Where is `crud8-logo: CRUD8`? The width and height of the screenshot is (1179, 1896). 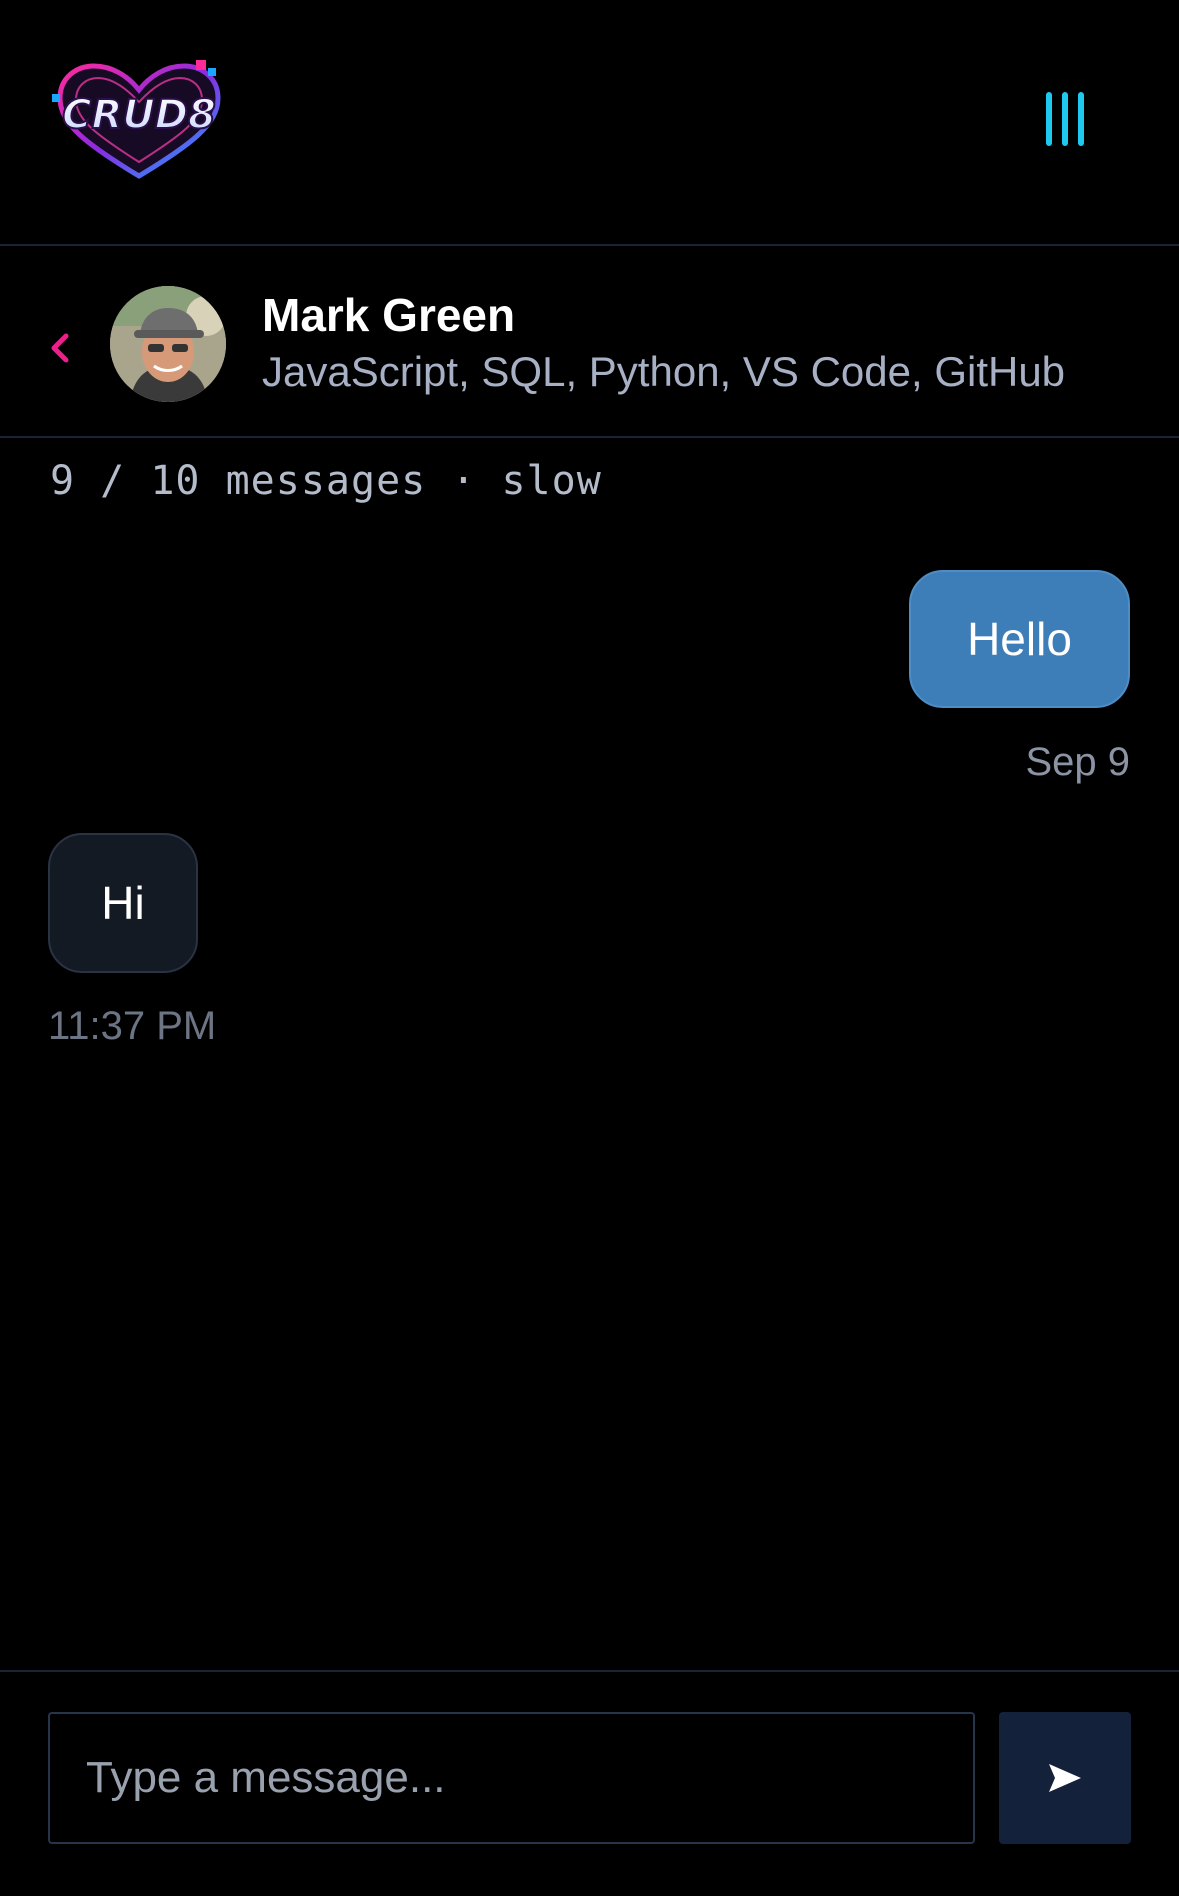
crud8-logo: CRUD8 is located at coordinates (139, 121).